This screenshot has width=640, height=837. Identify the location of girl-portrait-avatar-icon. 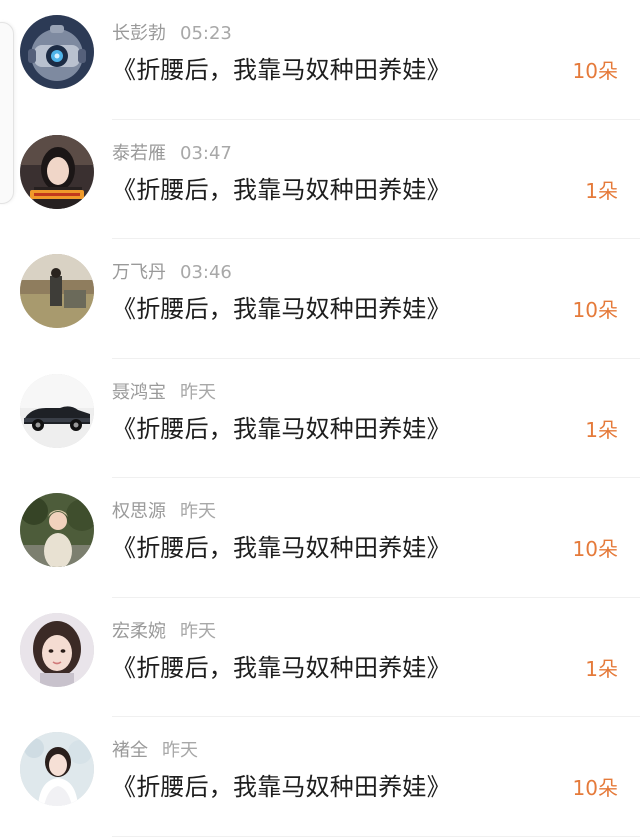
(57, 171).